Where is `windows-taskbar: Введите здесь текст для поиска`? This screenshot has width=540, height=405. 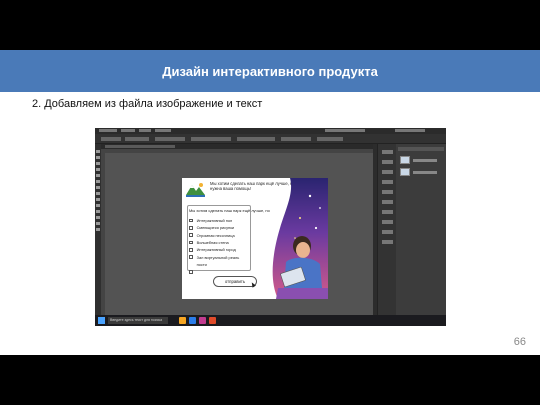
windows-taskbar: Введите здесь текст для поиска is located at coordinates (270, 320).